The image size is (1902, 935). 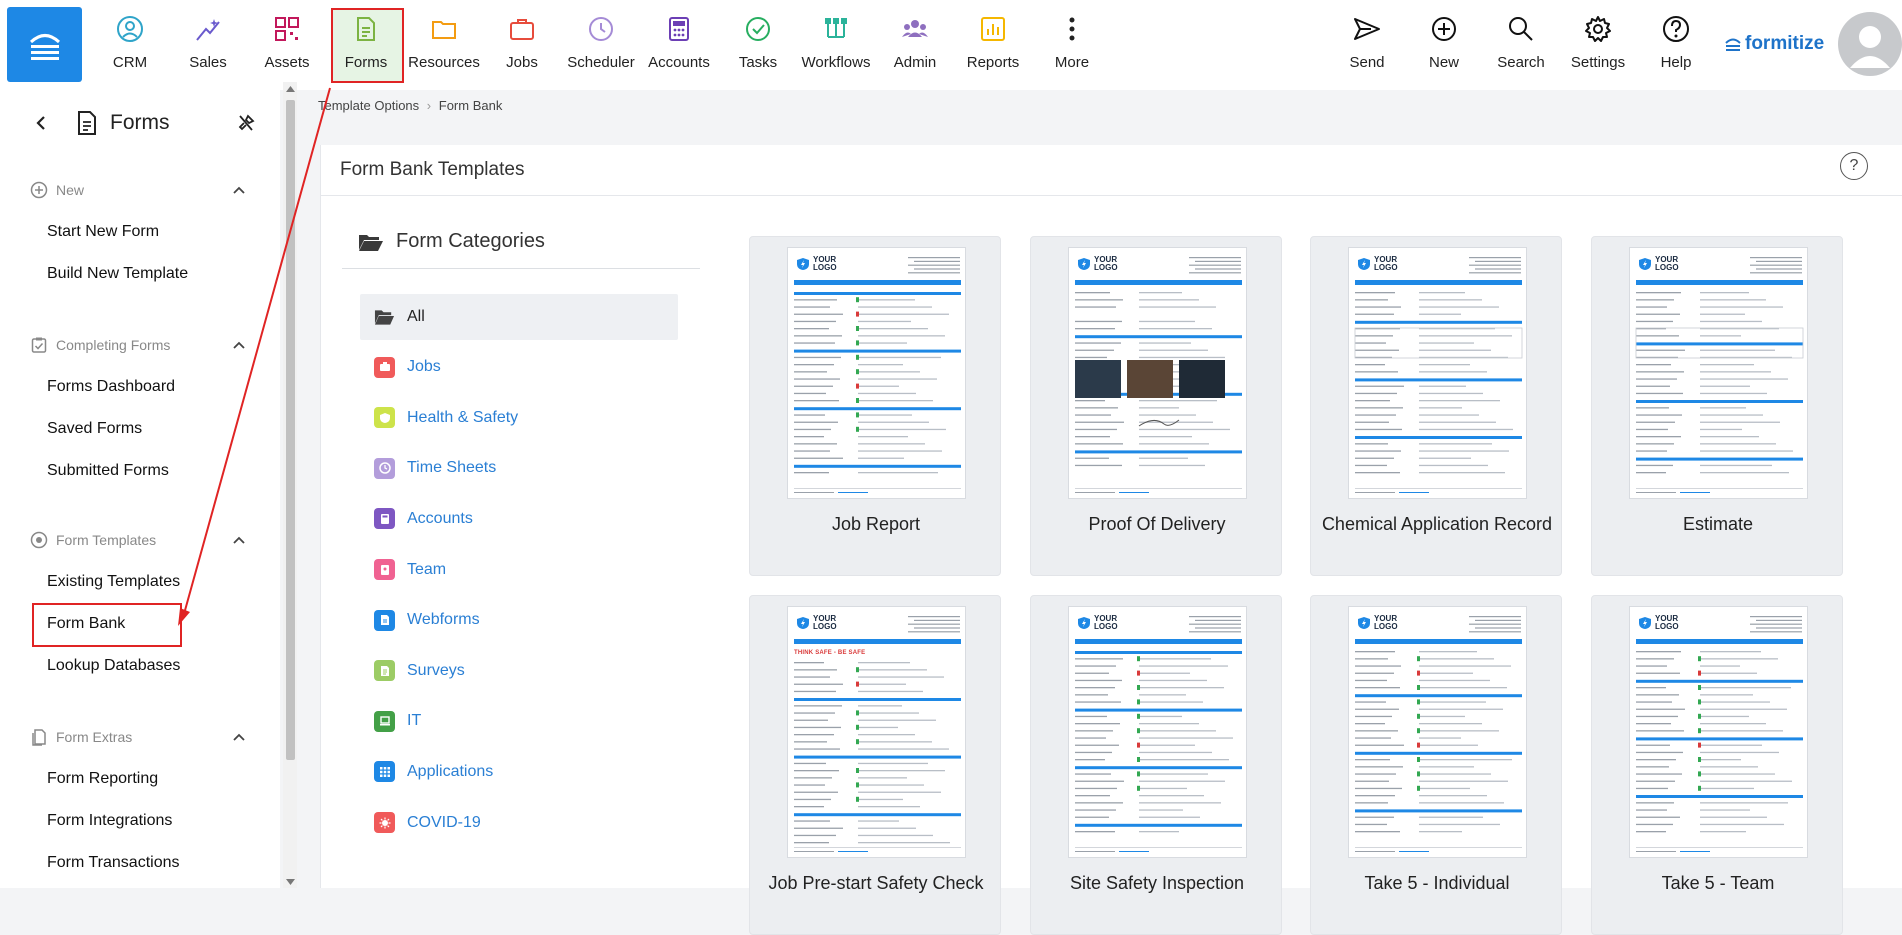 What do you see at coordinates (111, 387) in the screenshot?
I see `sidebar-item-forms-dashboard: Forms Dashboard` at bounding box center [111, 387].